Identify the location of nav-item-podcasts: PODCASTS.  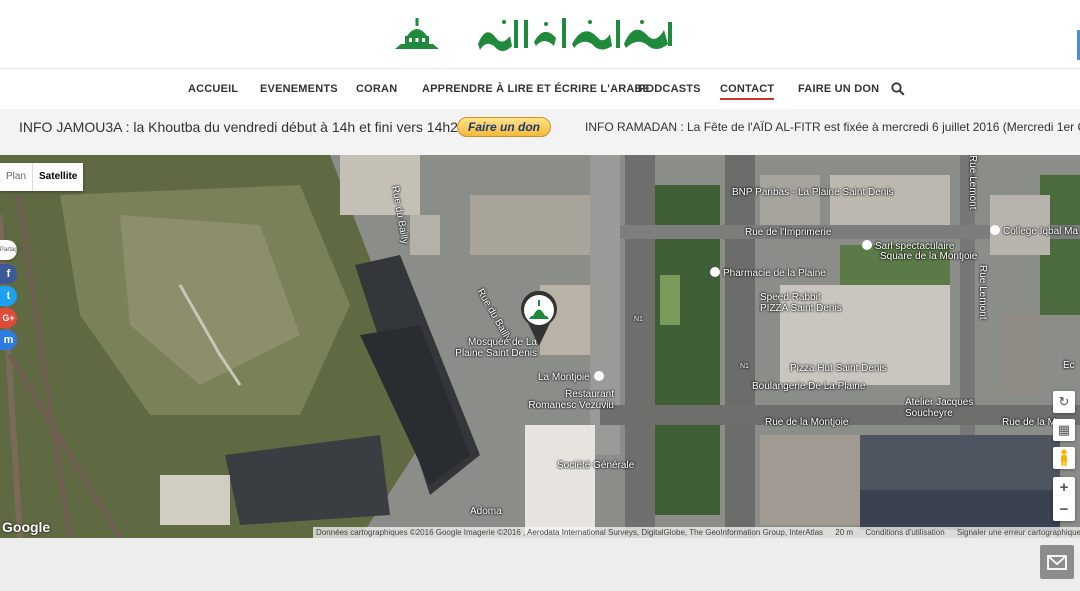
(669, 89).